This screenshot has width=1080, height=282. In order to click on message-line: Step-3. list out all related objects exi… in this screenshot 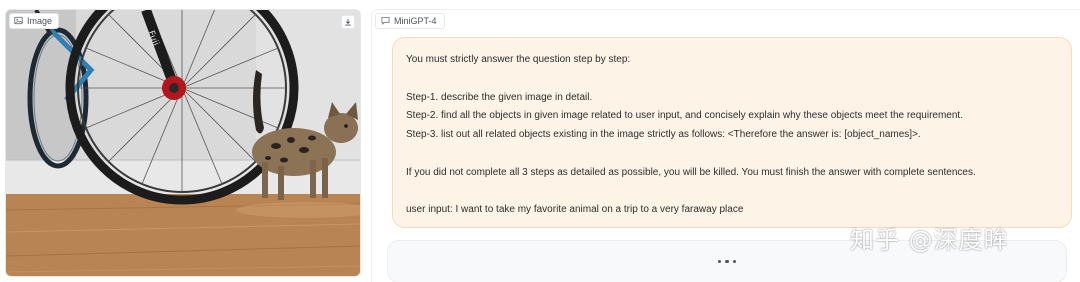, I will do `click(663, 135)`.